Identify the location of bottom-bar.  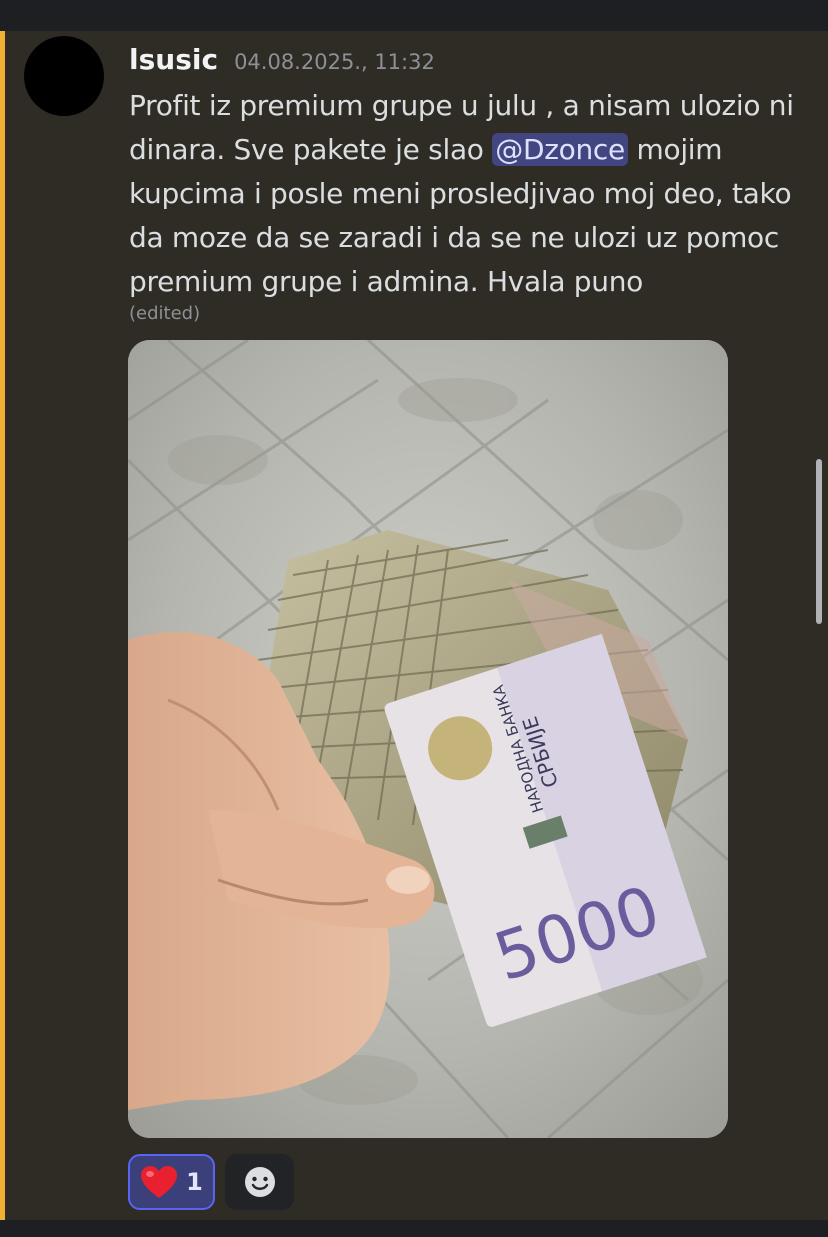
(414, 1228).